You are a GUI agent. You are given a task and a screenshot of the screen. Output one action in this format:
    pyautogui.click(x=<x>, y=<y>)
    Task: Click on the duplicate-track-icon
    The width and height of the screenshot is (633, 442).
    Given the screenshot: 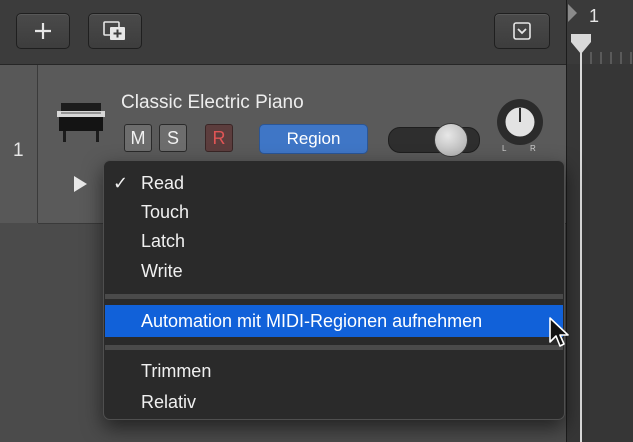 What is the action you would take?
    pyautogui.click(x=114, y=30)
    